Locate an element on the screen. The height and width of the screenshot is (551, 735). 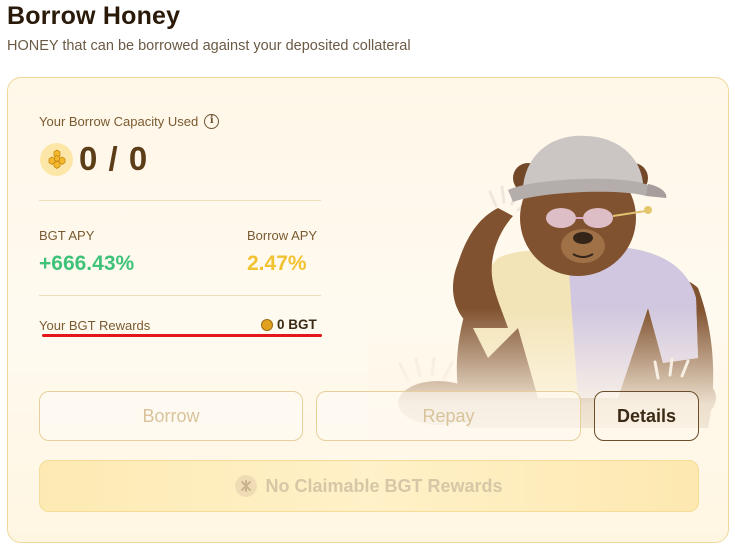
bgt-token-icon is located at coordinates (267, 324).